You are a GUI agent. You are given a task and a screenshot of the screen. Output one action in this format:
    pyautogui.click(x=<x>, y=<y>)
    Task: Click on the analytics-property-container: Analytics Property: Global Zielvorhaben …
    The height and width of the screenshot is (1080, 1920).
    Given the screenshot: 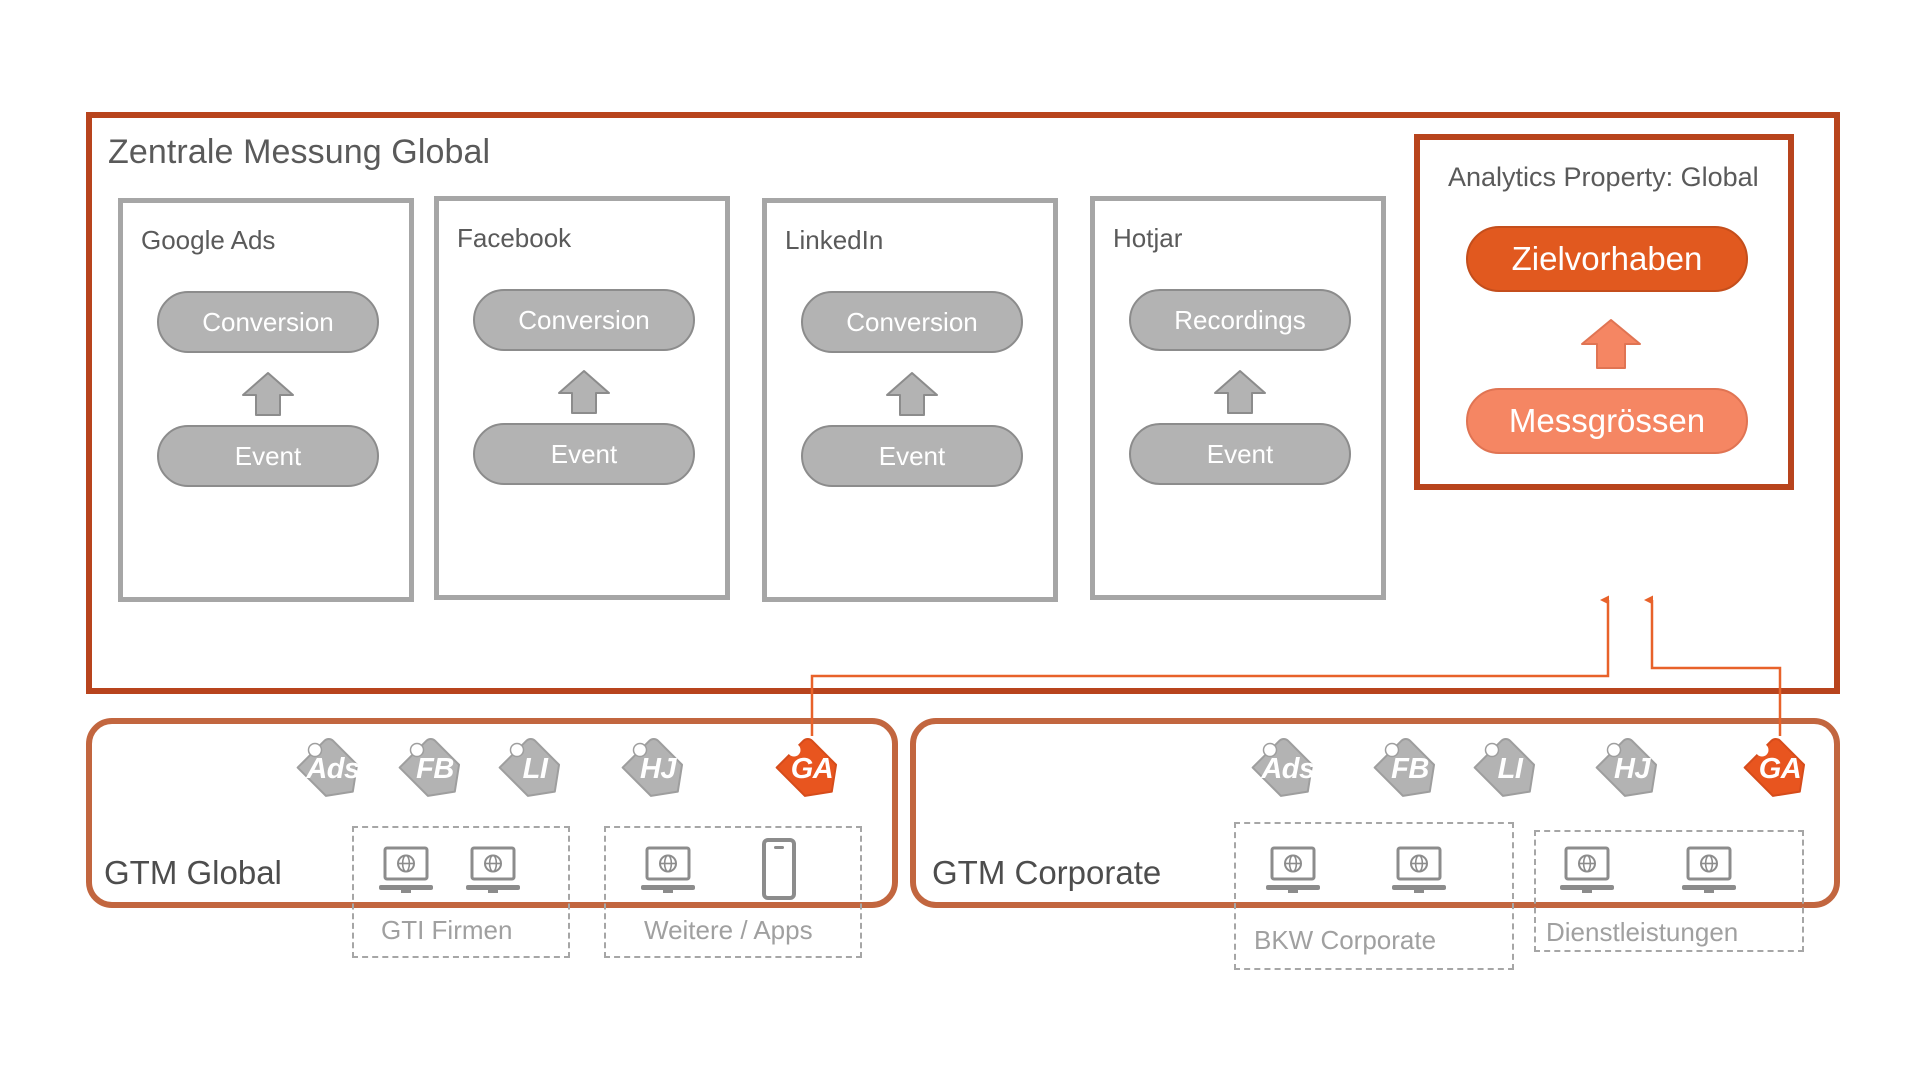 What is the action you would take?
    pyautogui.click(x=1604, y=312)
    